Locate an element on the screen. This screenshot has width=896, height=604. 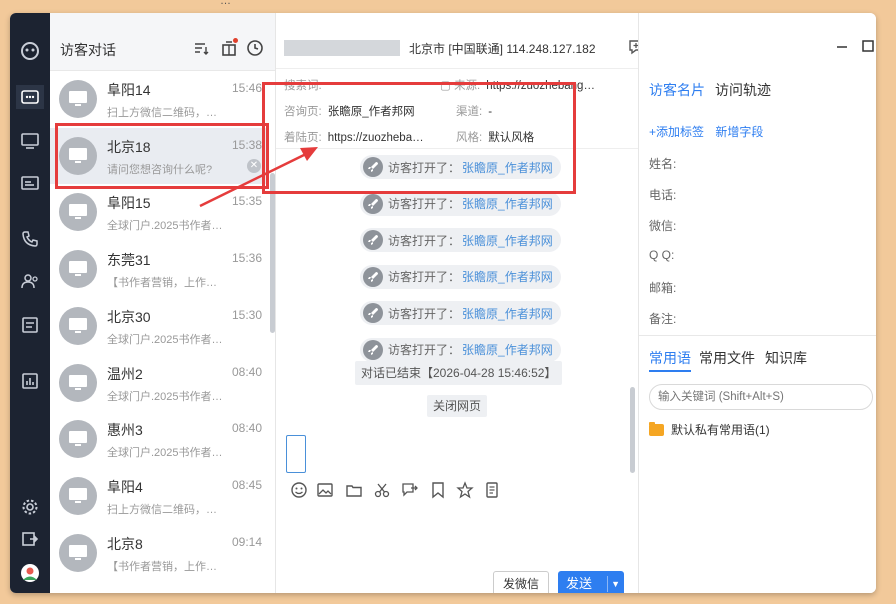
conversation-time: 08:40 is located at coordinates (246, 428).